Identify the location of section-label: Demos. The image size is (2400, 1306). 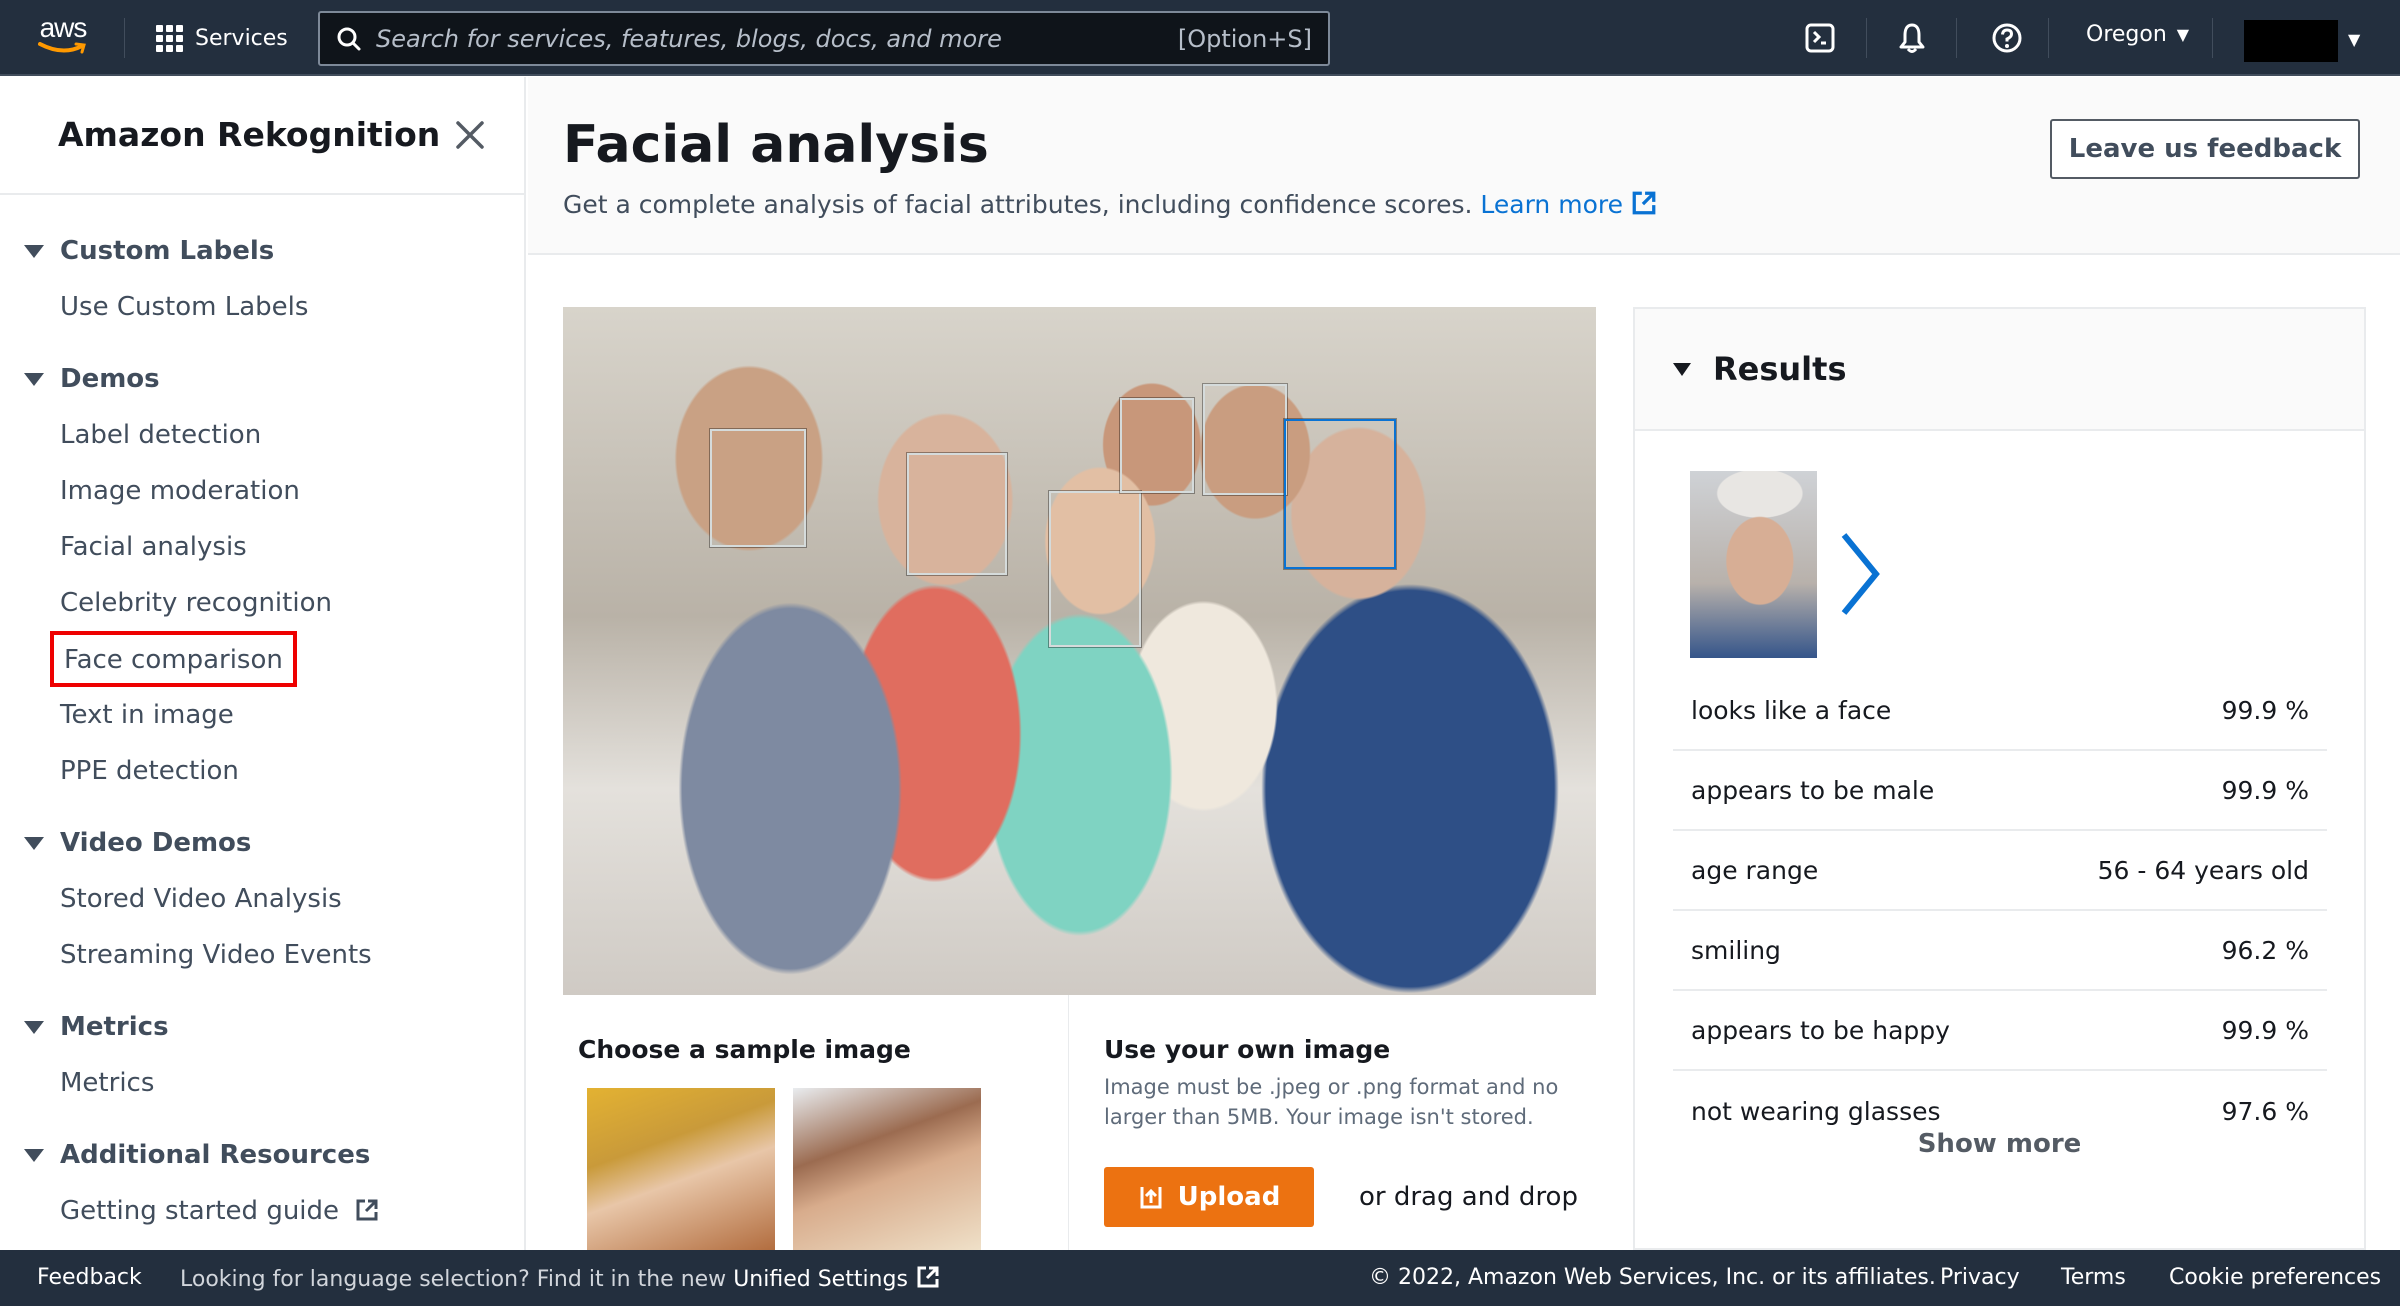
(110, 379).